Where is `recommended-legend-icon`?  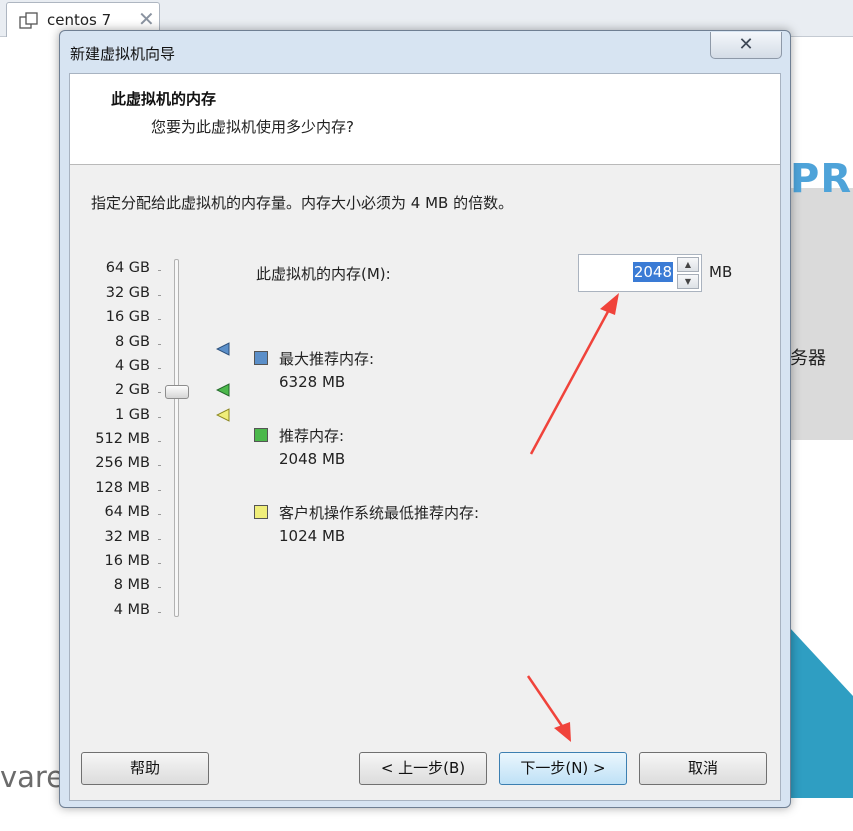 recommended-legend-icon is located at coordinates (261, 435).